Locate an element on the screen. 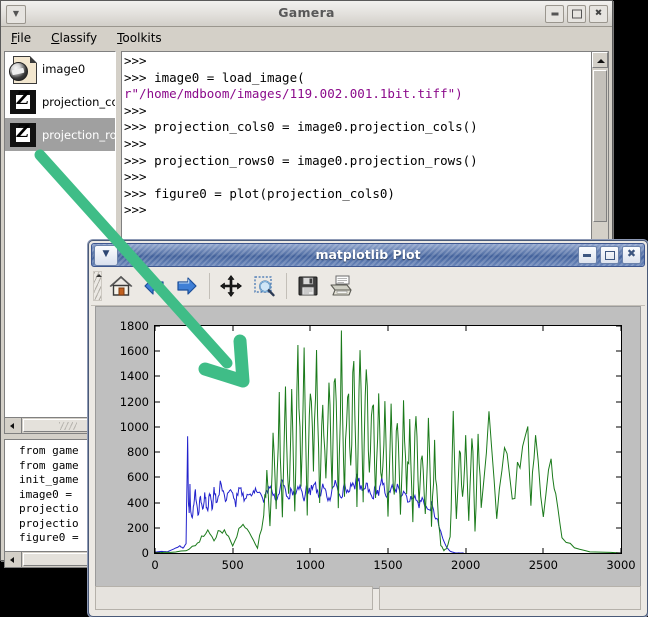 This screenshot has height=617, width=648. gamera-window-title: Gamera is located at coordinates (306, 12).